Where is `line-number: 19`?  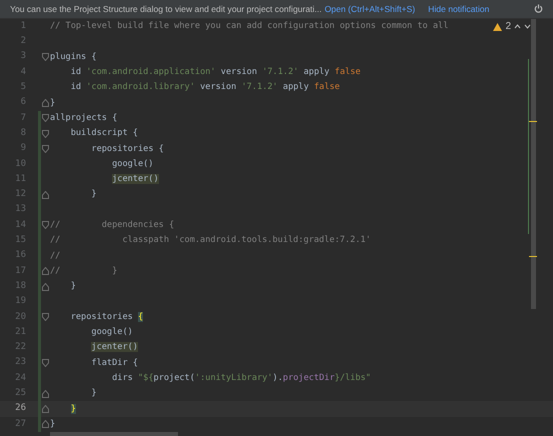
line-number: 19 is located at coordinates (20, 301).